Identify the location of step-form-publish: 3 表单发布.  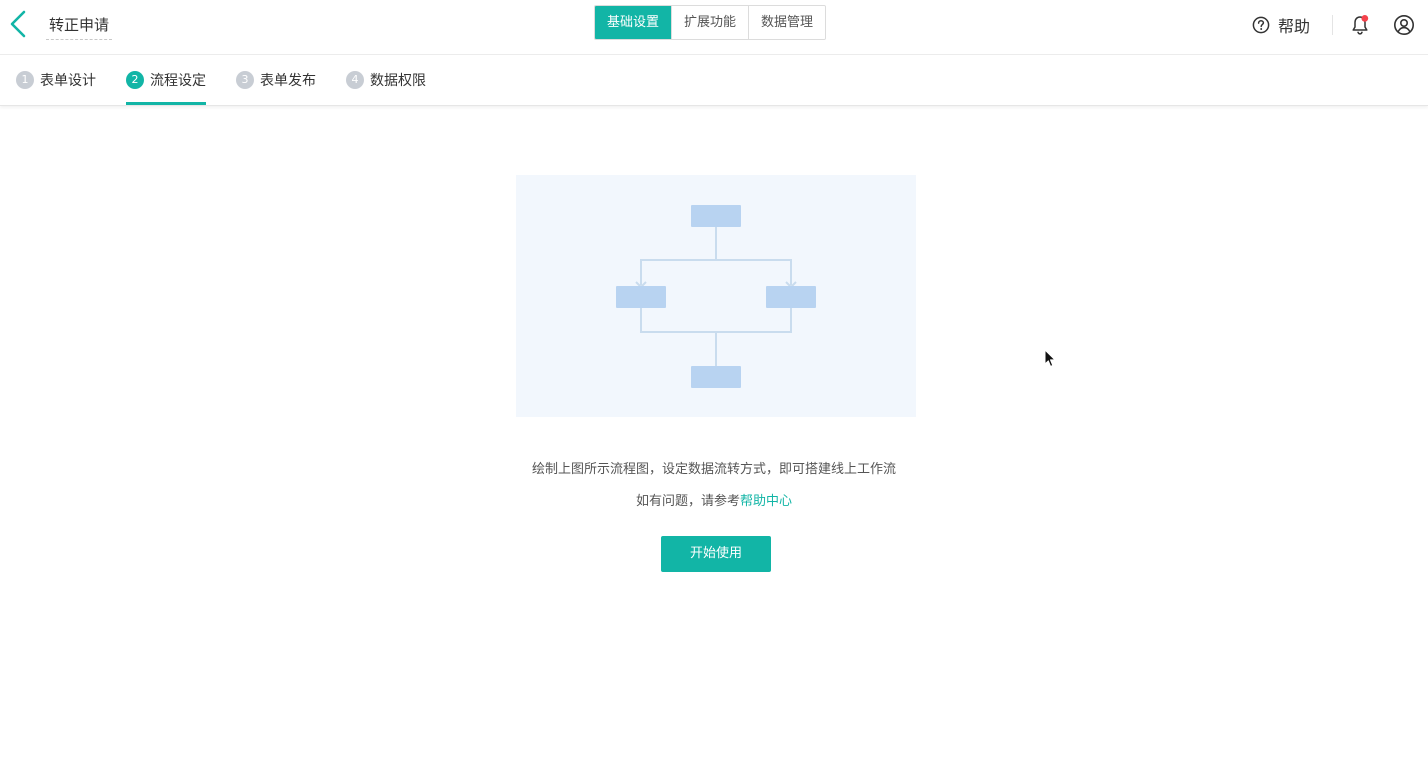
(276, 80).